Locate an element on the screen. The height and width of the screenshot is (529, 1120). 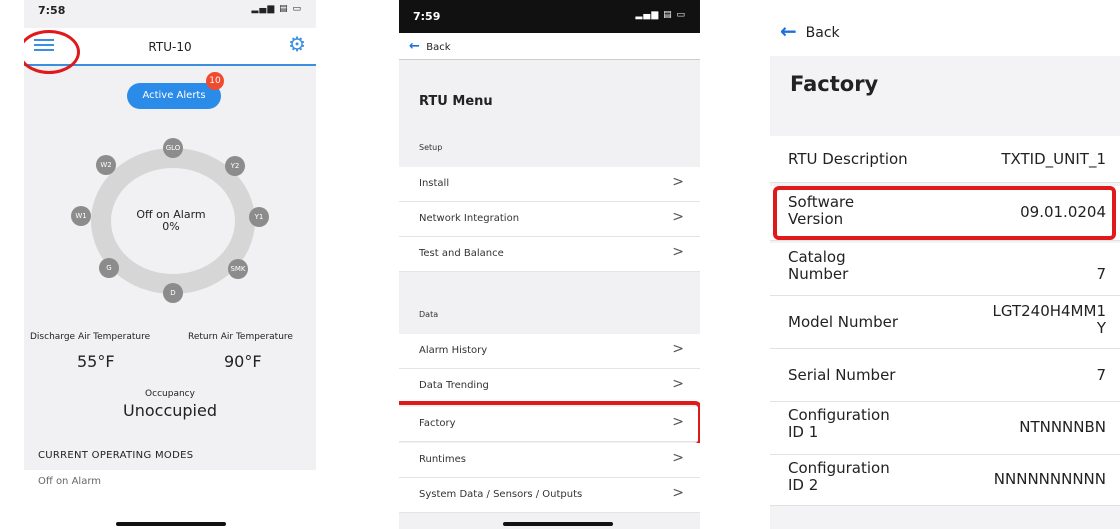
gear-icon: ⚙ is located at coordinates (297, 44).